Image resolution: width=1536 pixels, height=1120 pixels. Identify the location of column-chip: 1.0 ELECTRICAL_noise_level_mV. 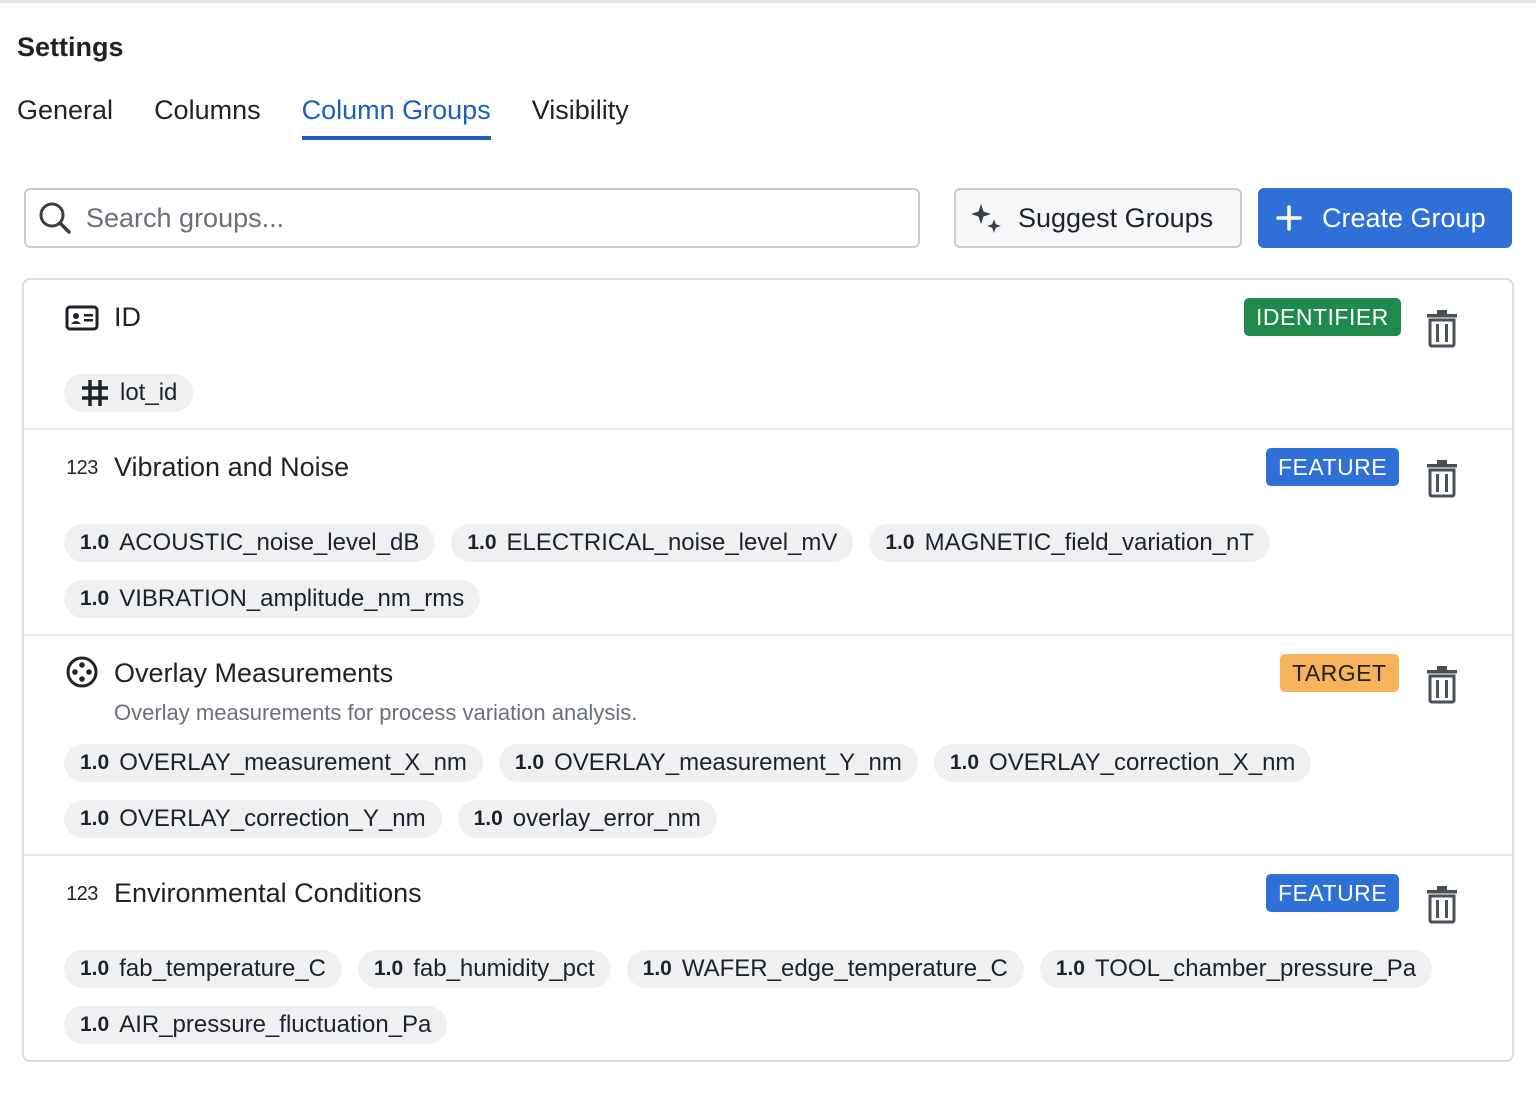
(652, 543).